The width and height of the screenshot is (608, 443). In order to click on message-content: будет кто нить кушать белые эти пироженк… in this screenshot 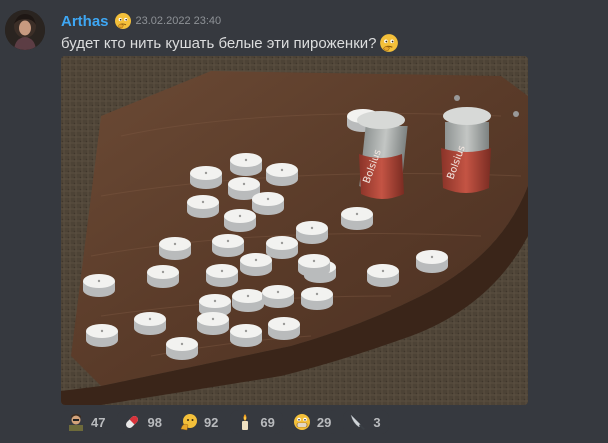, I will do `click(230, 43)`.